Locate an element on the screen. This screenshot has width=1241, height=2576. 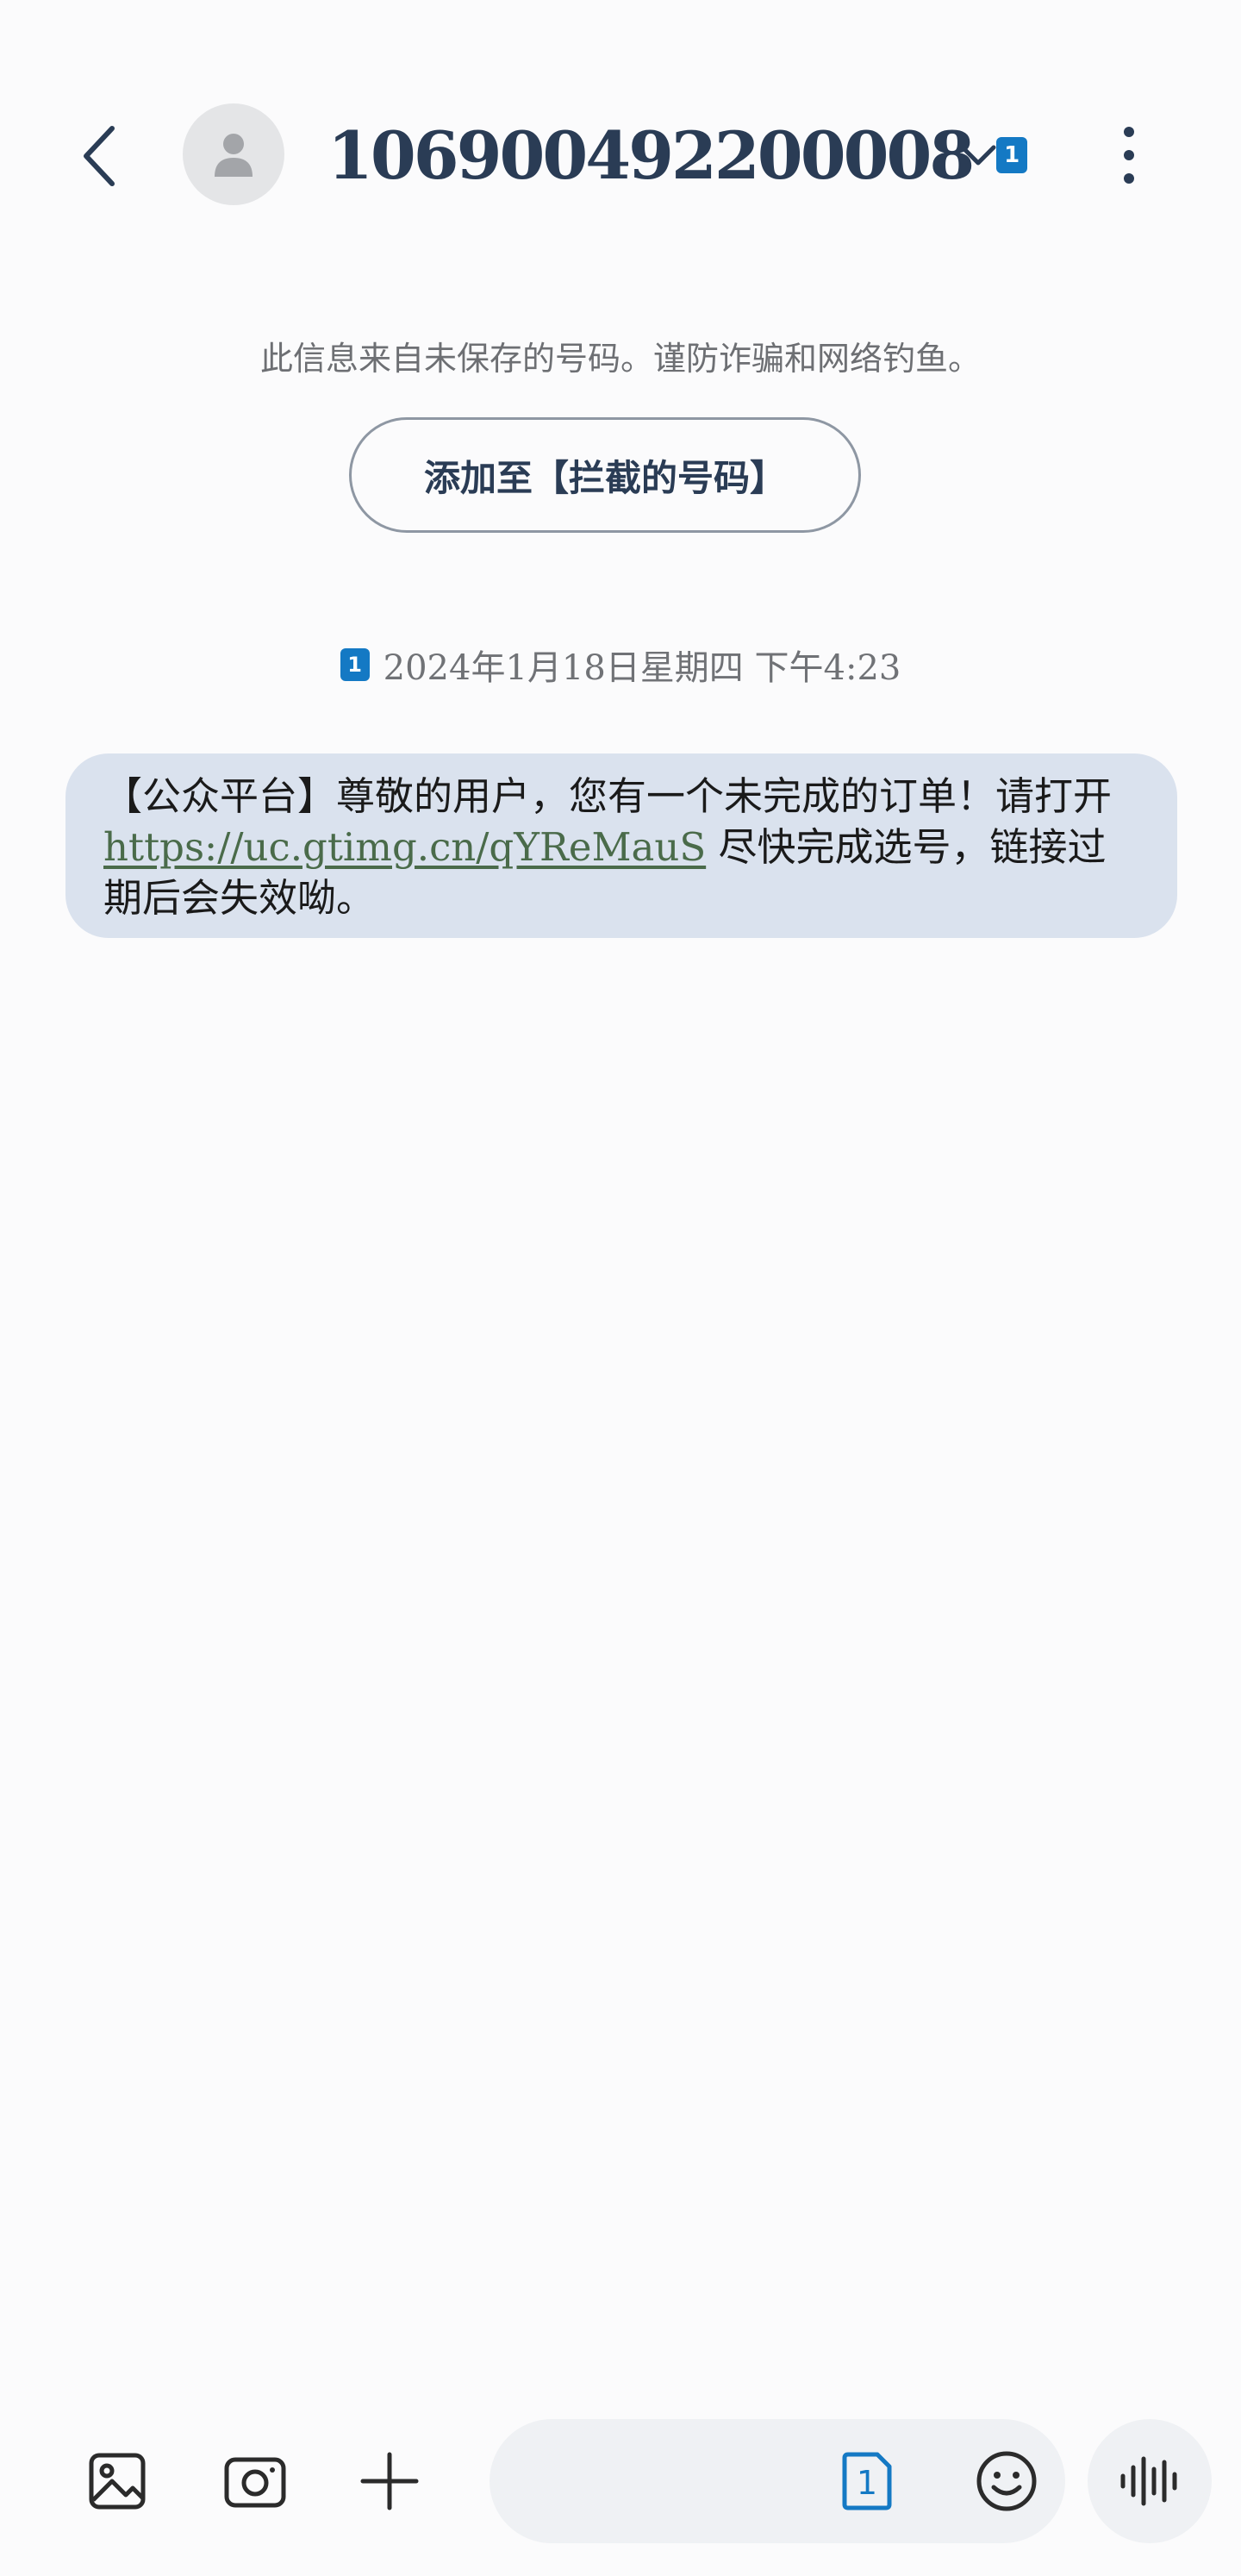
avatar is located at coordinates (234, 154).